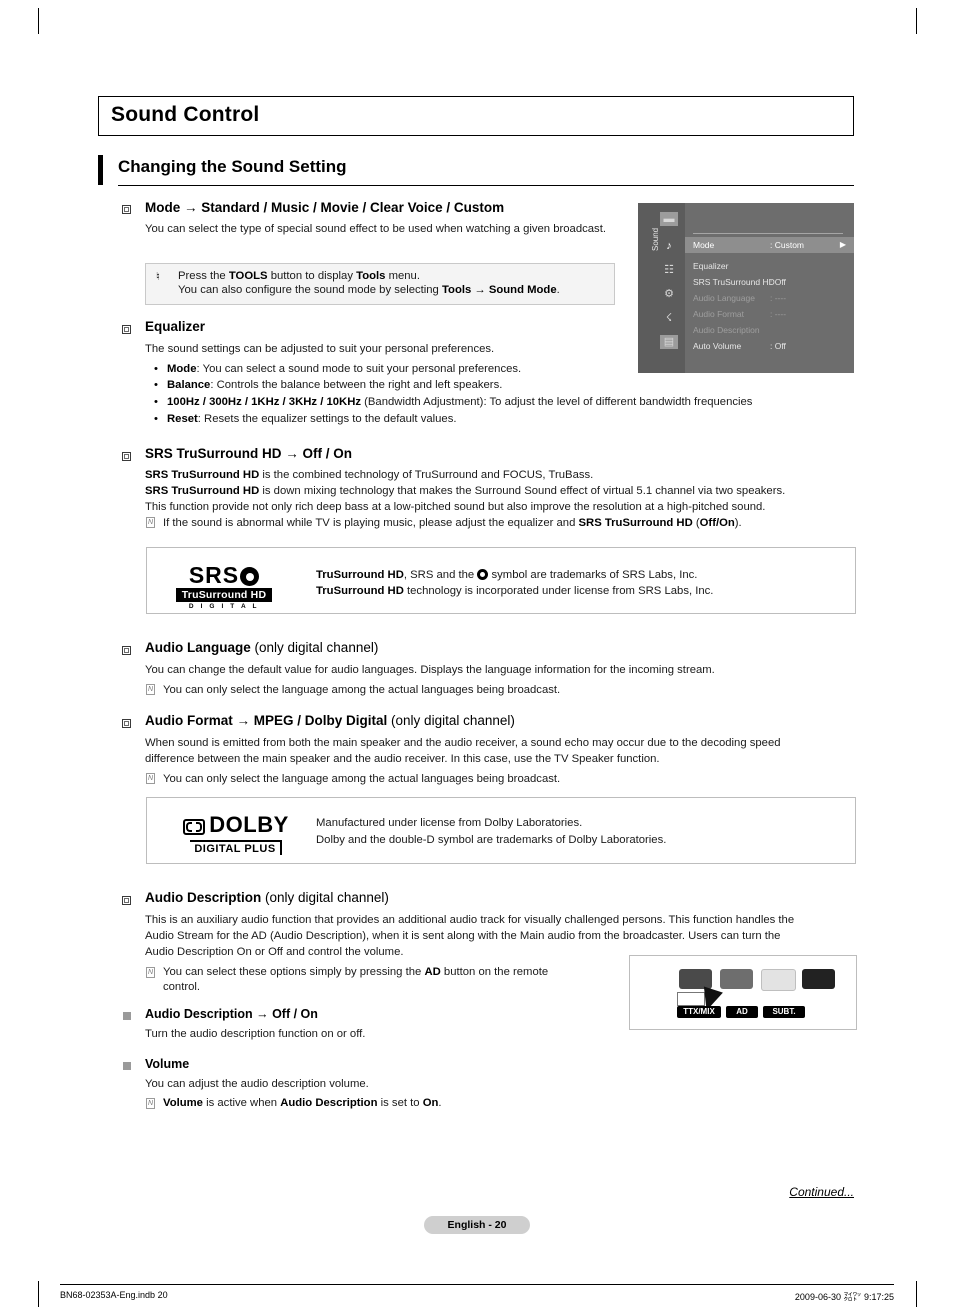 The image size is (954, 1315). What do you see at coordinates (724, 298) in the screenshot?
I see `osd-row-audio-language-label: Audio Language` at bounding box center [724, 298].